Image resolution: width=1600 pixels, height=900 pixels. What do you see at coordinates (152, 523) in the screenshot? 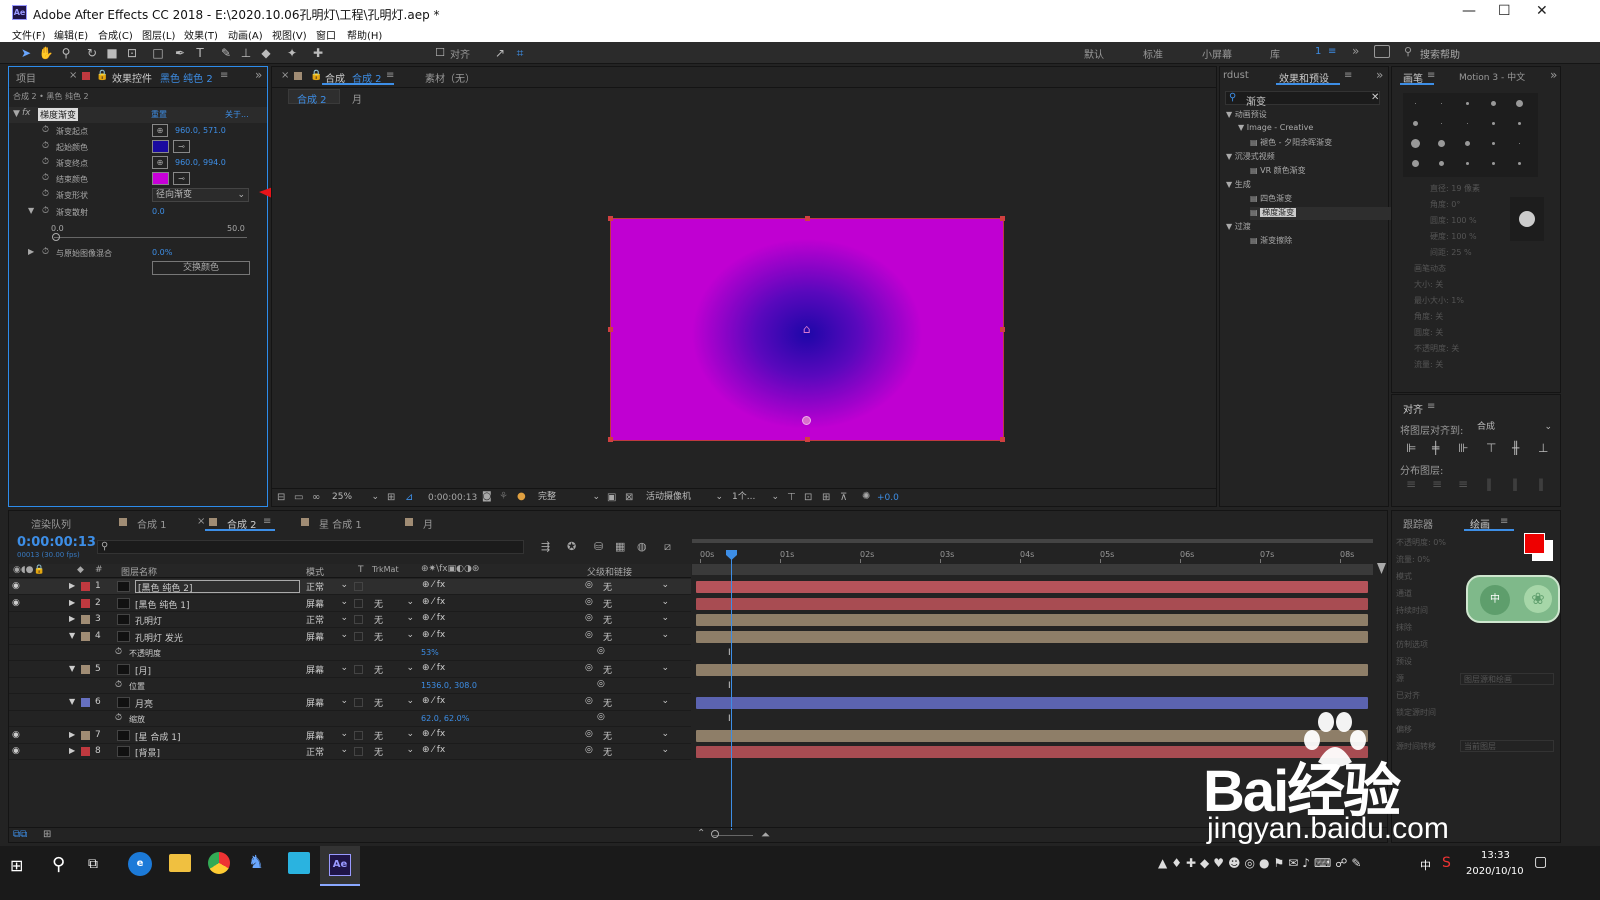
I see `tab-comp1: 合成 1` at bounding box center [152, 523].